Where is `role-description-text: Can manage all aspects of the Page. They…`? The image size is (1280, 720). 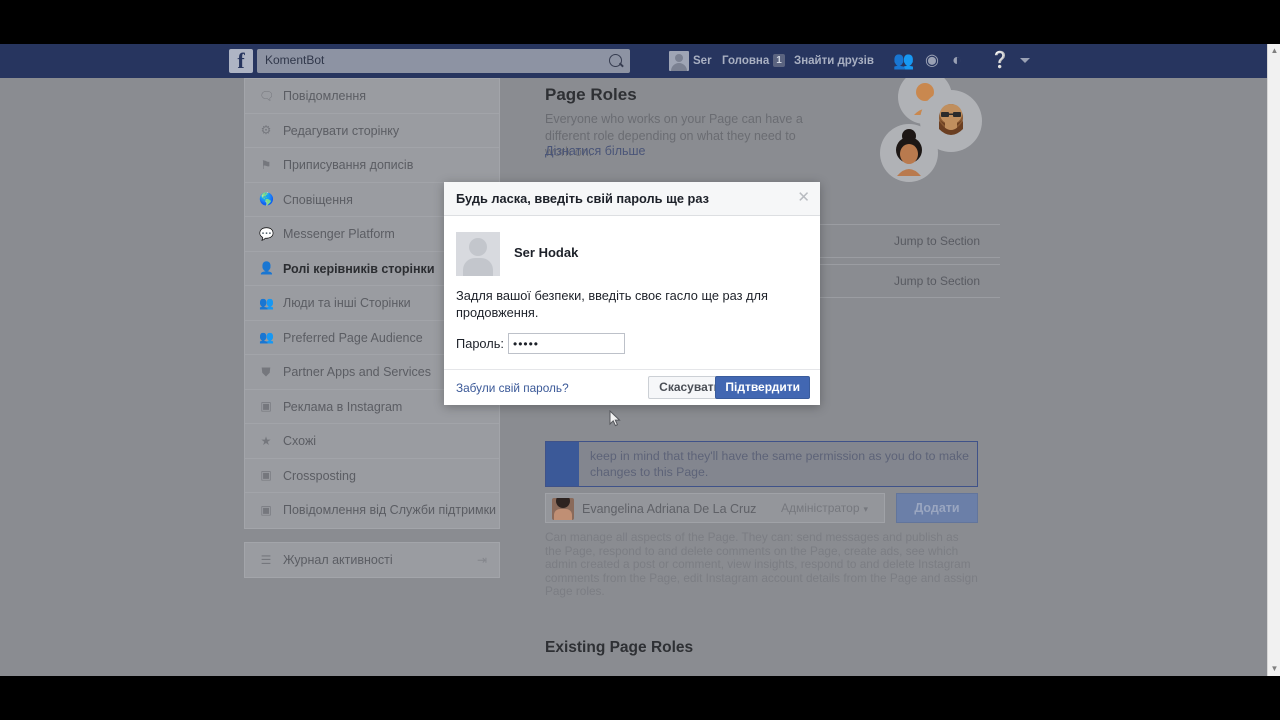 role-description-text: Can manage all aspects of the Page. They… is located at coordinates (761, 564).